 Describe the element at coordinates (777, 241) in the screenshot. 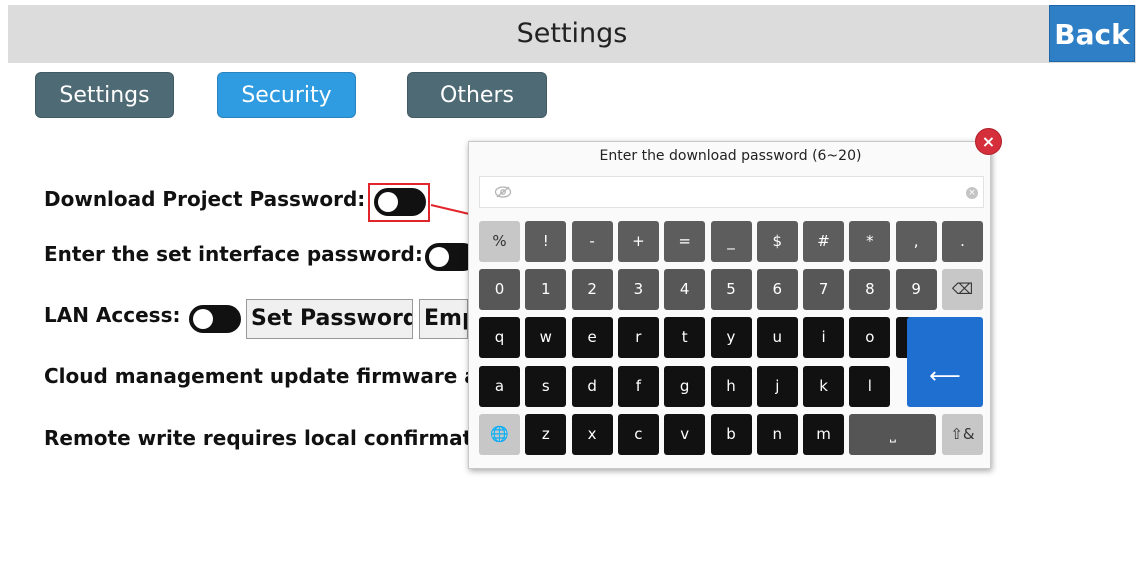

I see `key: $` at that location.